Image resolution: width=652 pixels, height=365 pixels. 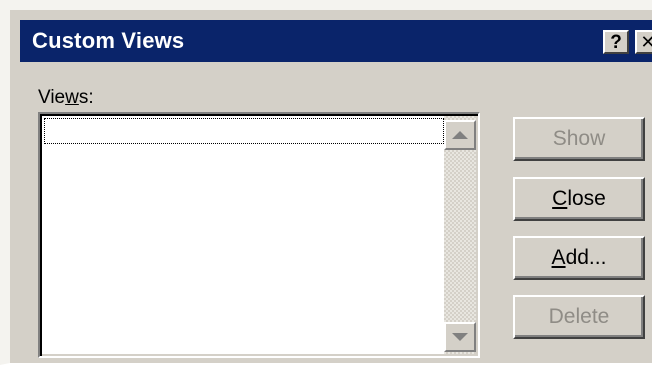 I want to click on scroll-up-button, so click(x=460, y=135).